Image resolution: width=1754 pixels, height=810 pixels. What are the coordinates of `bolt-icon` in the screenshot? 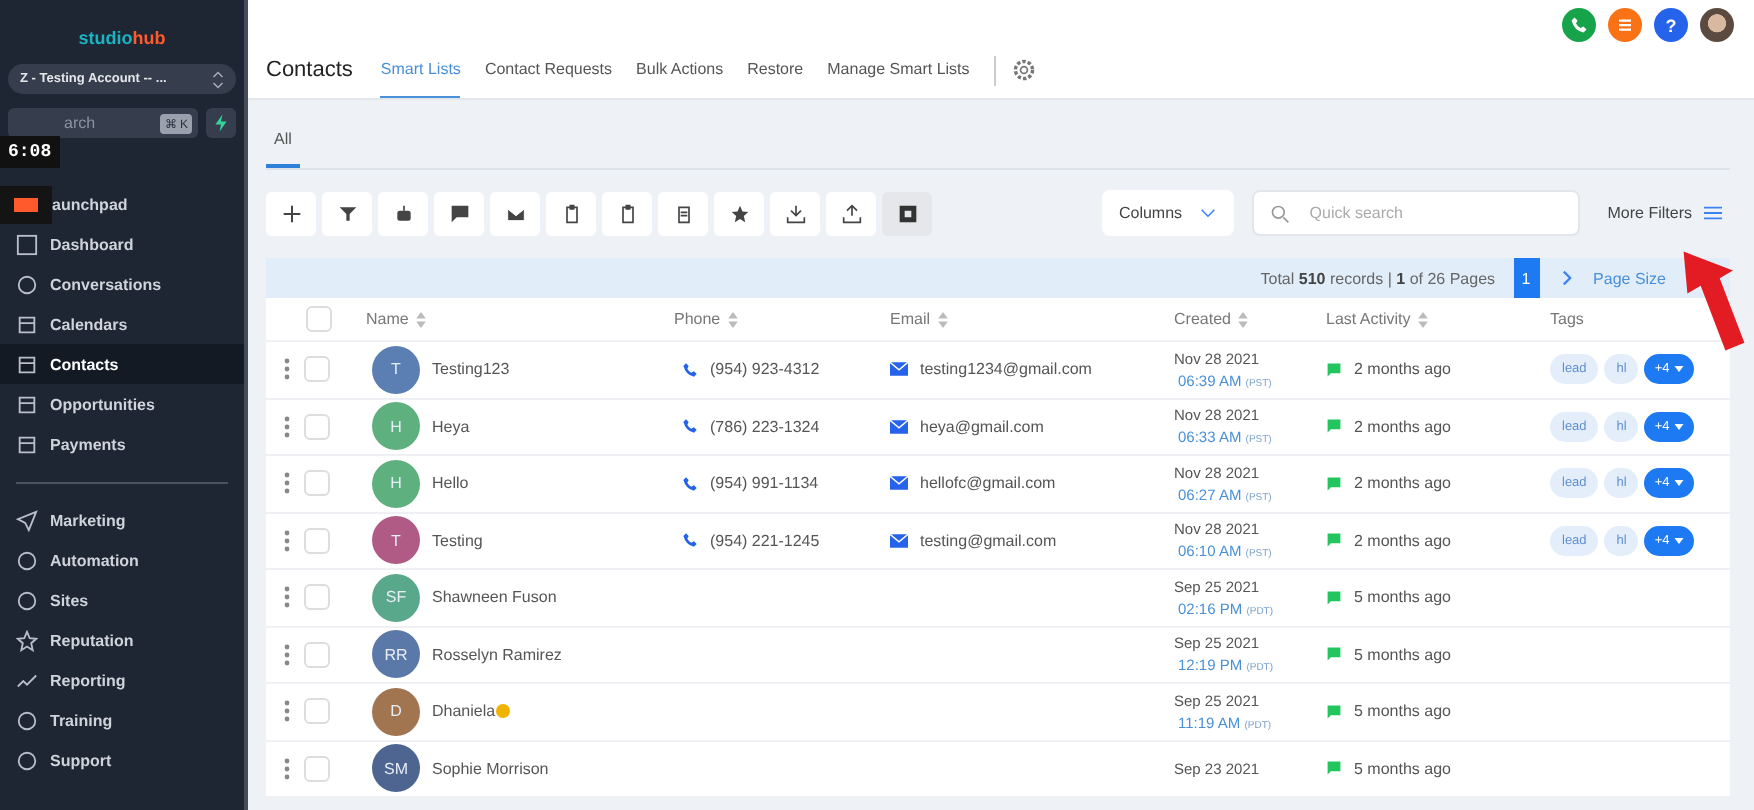 It's located at (221, 123).